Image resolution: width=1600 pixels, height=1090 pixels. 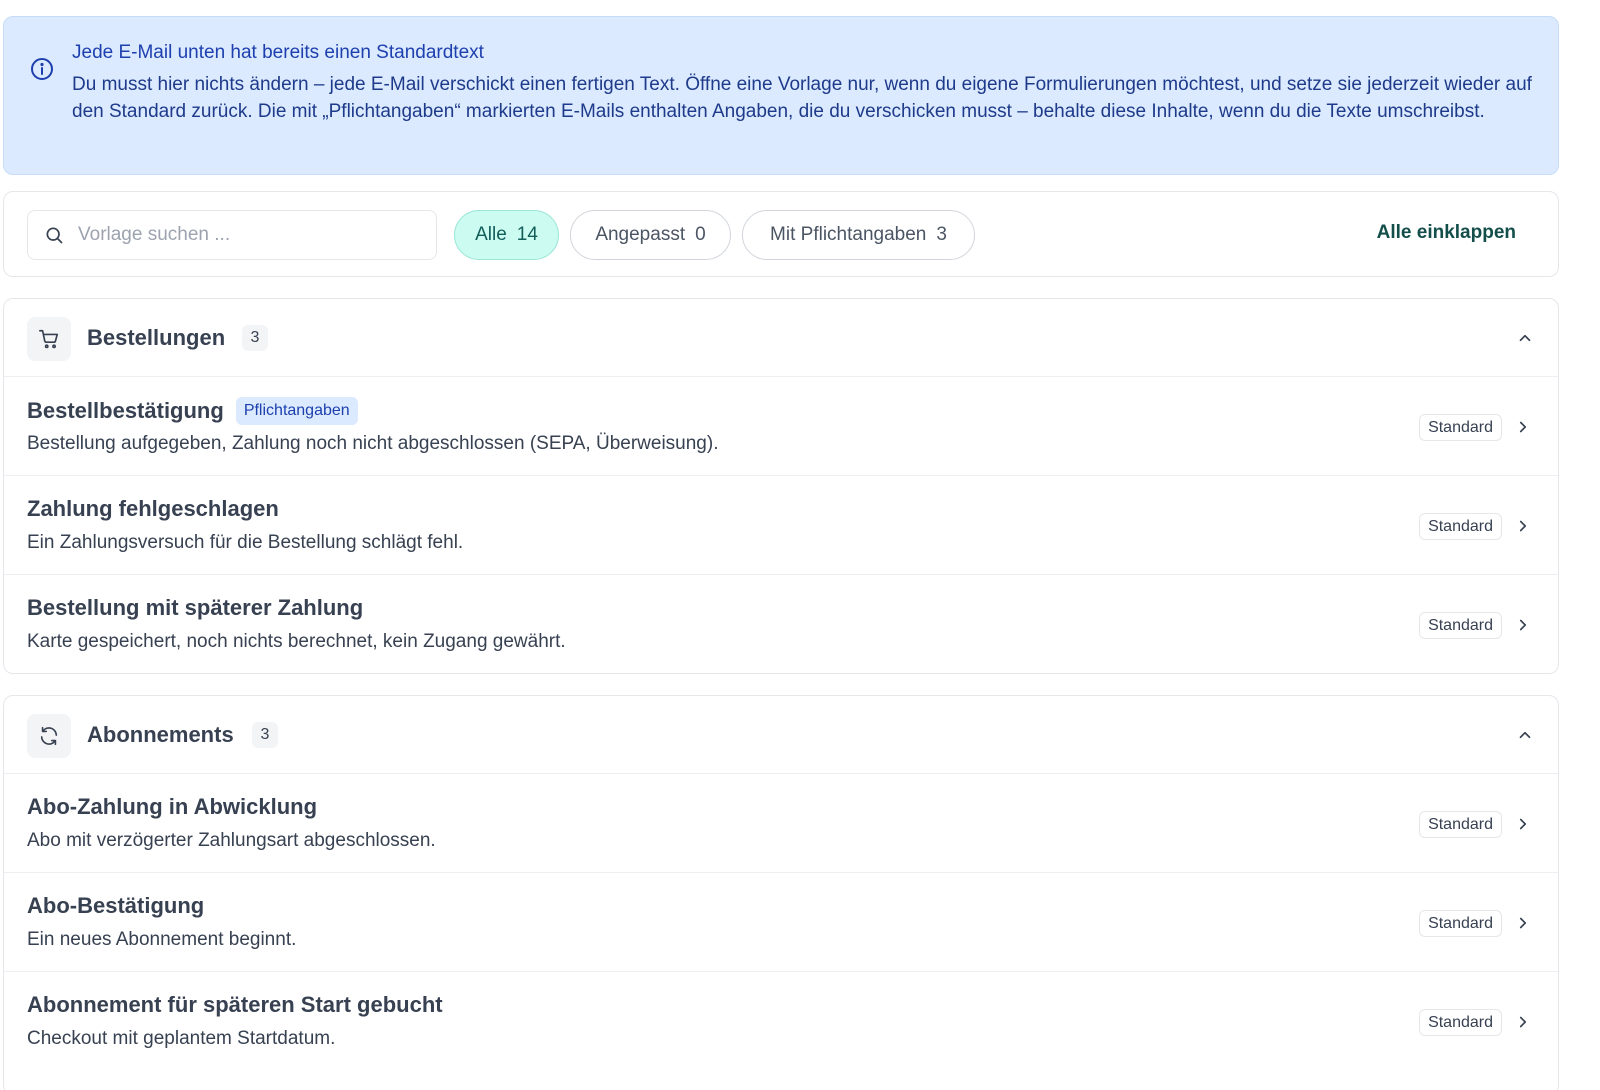 I want to click on template-title-text: Abo-Bestätigung, so click(x=116, y=905).